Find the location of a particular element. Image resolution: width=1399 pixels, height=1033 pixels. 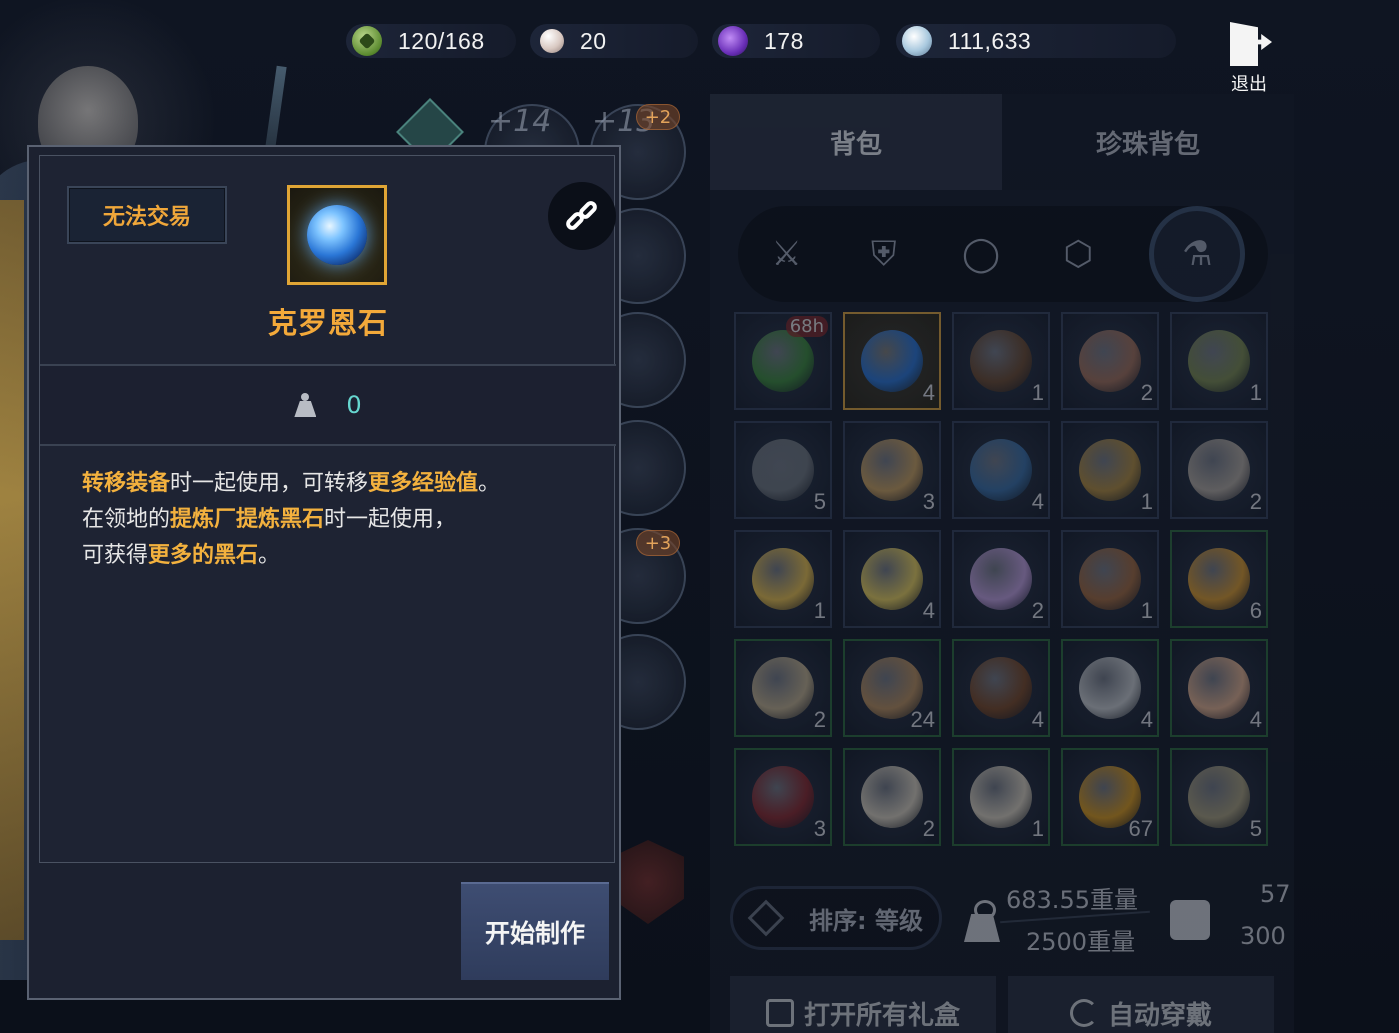

desc-line-2: 在领地的提炼厂提炼黑石时一起使用， is located at coordinates (332, 520).